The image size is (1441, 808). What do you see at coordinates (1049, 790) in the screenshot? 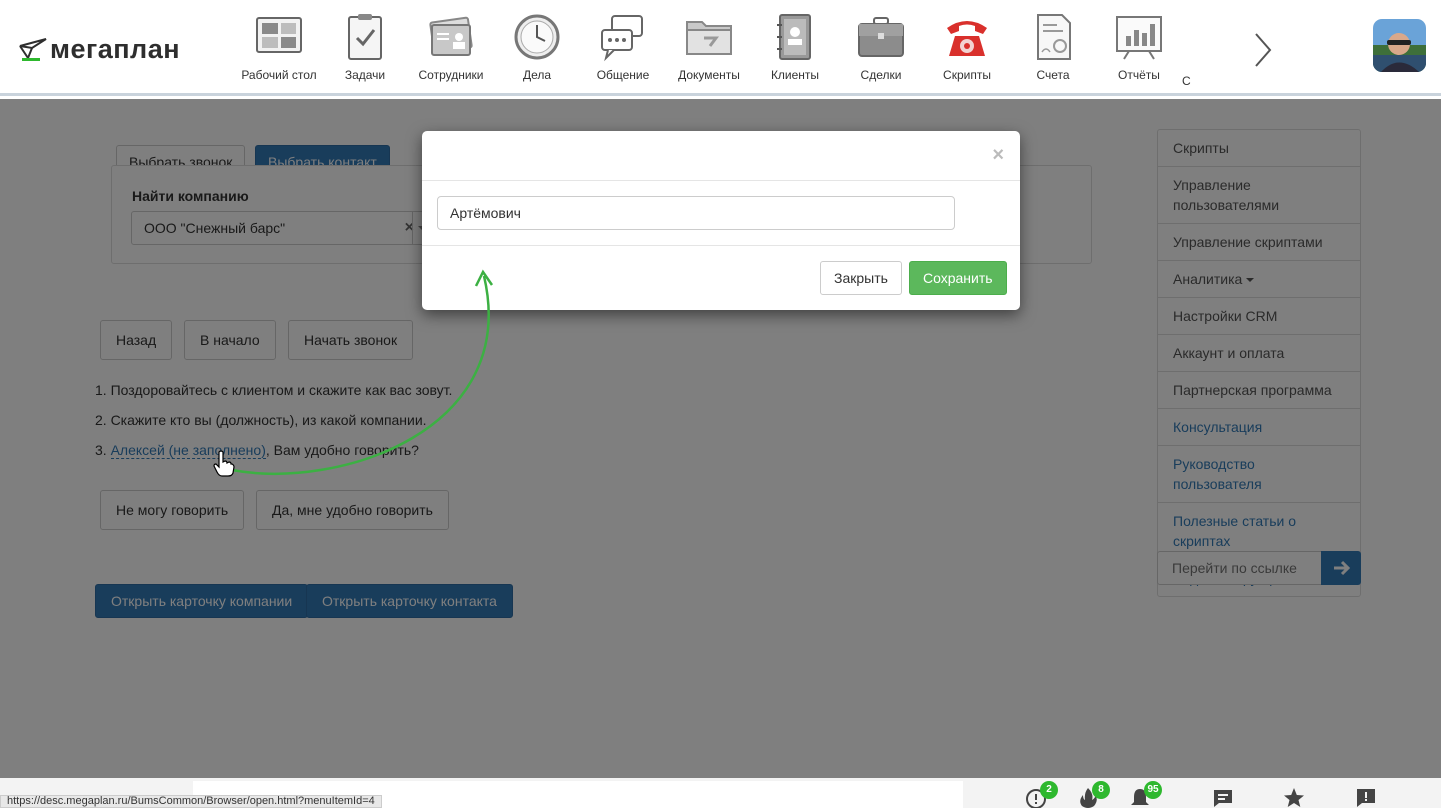
I see `alerts-count-badge: 2` at bounding box center [1049, 790].